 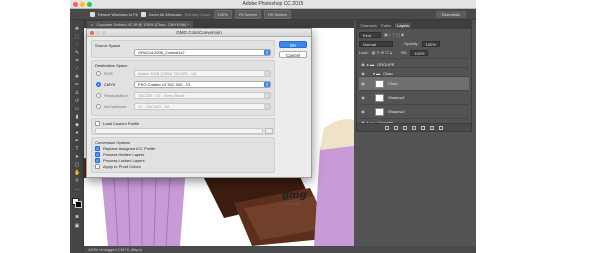 What do you see at coordinates (179, 131) in the screenshot?
I see `custom-profile-path-field` at bounding box center [179, 131].